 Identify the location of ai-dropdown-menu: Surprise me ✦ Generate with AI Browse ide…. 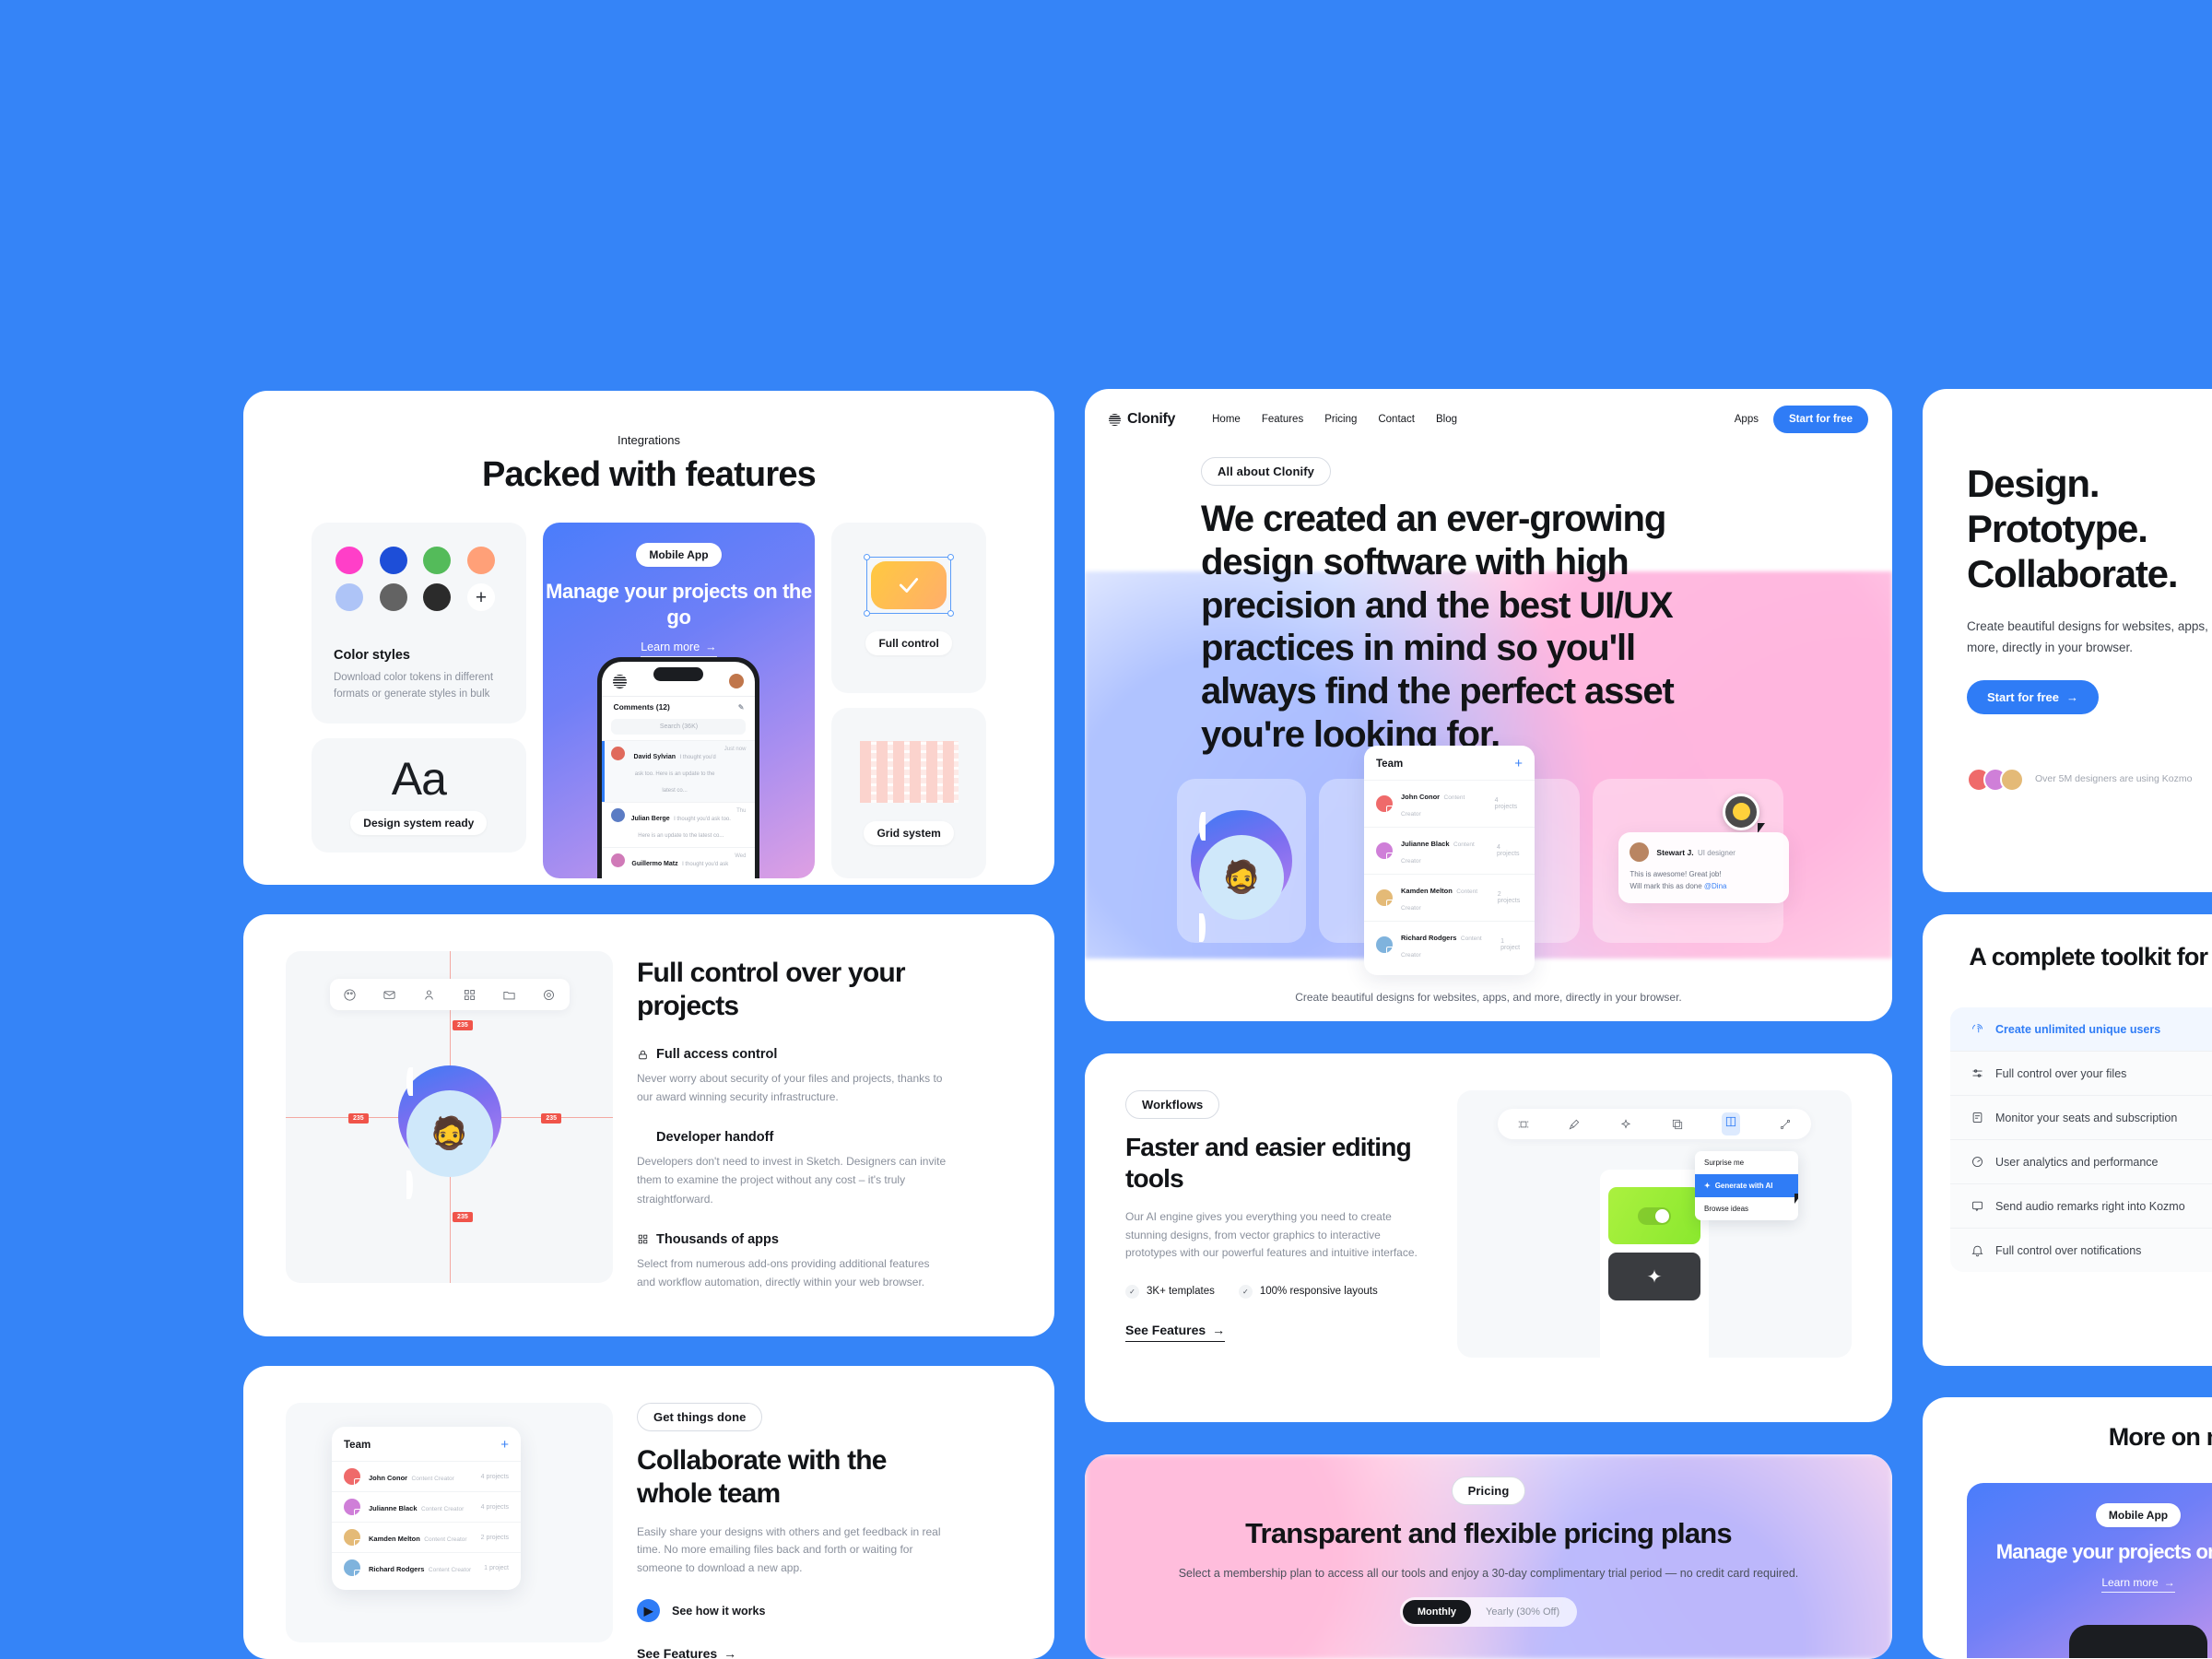
(1746, 1185).